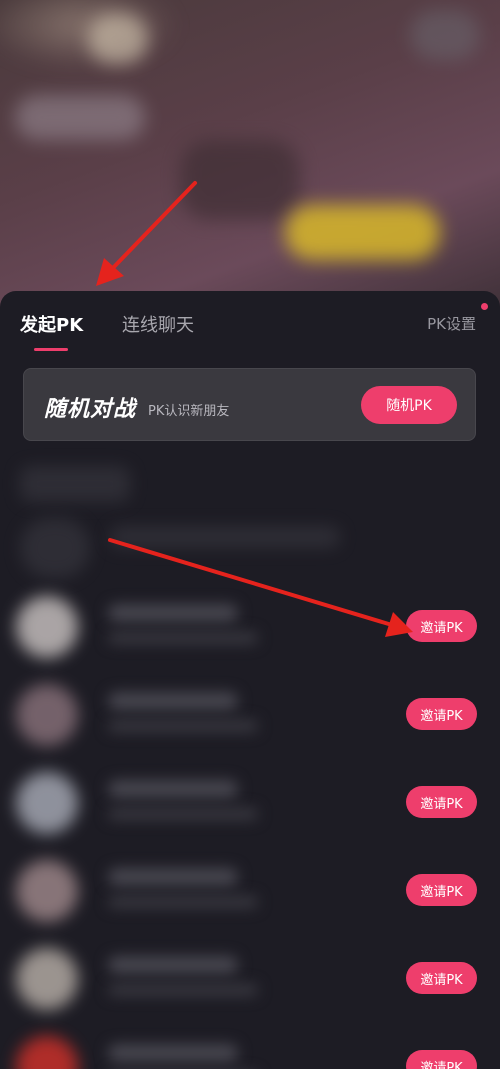 This screenshot has width=500, height=1069. What do you see at coordinates (80, 117) in the screenshot?
I see `blurred-stream-text` at bounding box center [80, 117].